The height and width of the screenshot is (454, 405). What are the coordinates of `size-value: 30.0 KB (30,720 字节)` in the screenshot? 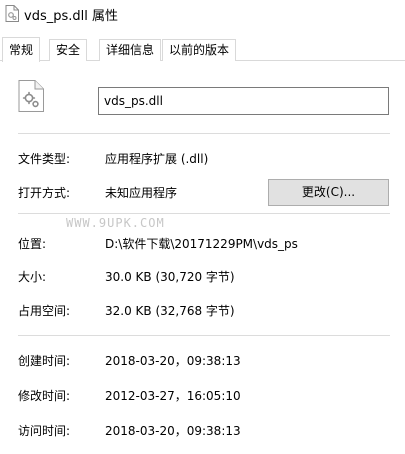 It's located at (170, 277).